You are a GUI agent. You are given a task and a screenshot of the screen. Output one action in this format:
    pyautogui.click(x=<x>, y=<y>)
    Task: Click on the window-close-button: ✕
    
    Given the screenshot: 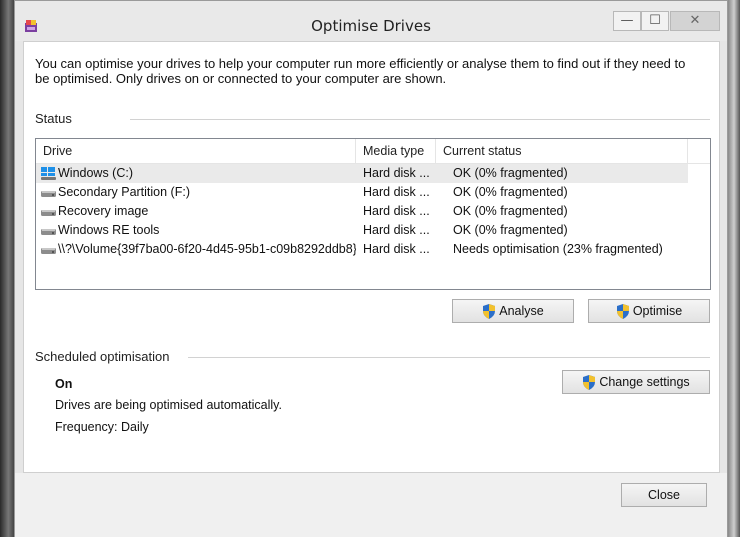 What is the action you would take?
    pyautogui.click(x=695, y=21)
    